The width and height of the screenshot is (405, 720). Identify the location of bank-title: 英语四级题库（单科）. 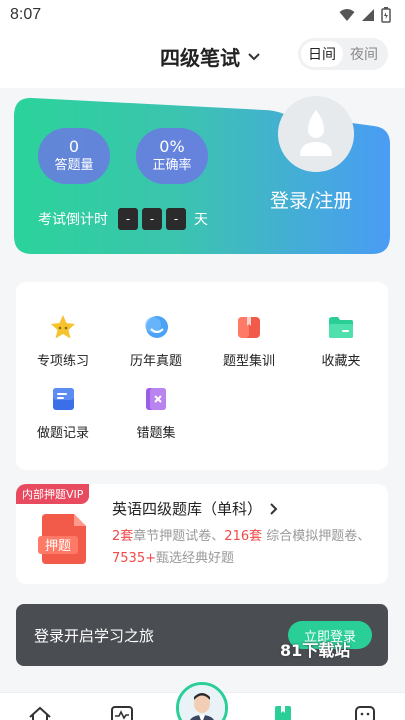
(195, 508).